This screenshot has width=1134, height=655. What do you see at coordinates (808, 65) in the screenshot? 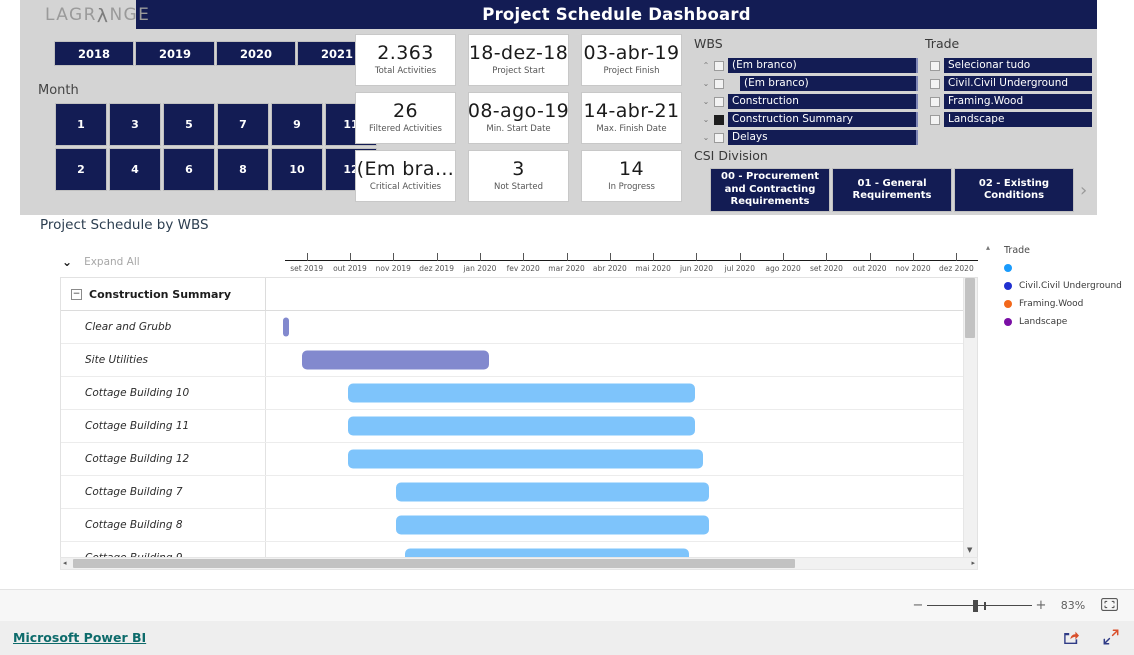
I see `wbs-item-em-branco-parent: ⌃ (Em branco)` at bounding box center [808, 65].